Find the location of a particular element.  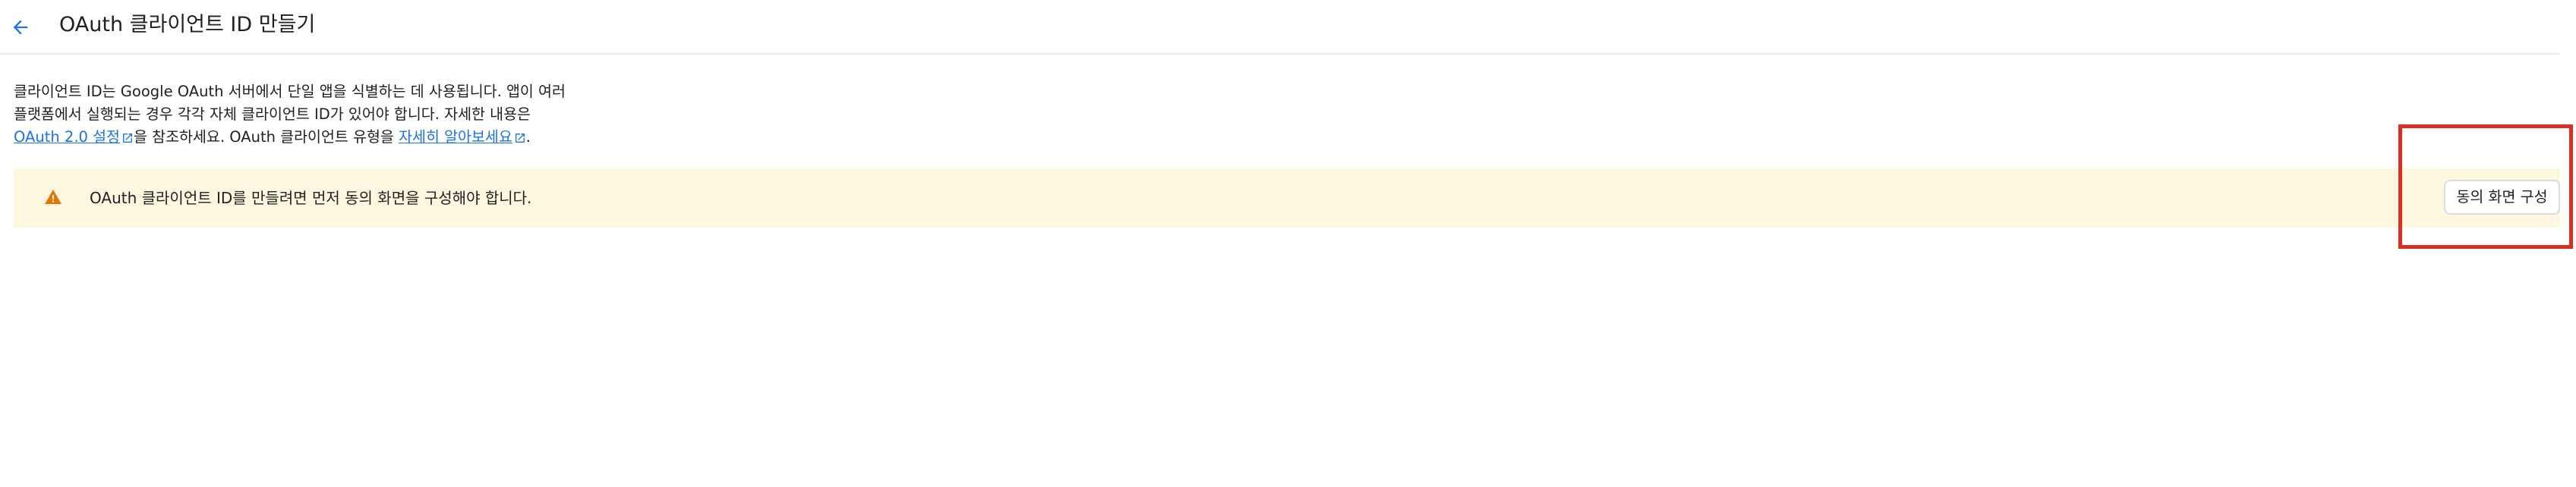

description-text: 을 참조하세요. OAuth 클라이언트 유형을 is located at coordinates (266, 137).